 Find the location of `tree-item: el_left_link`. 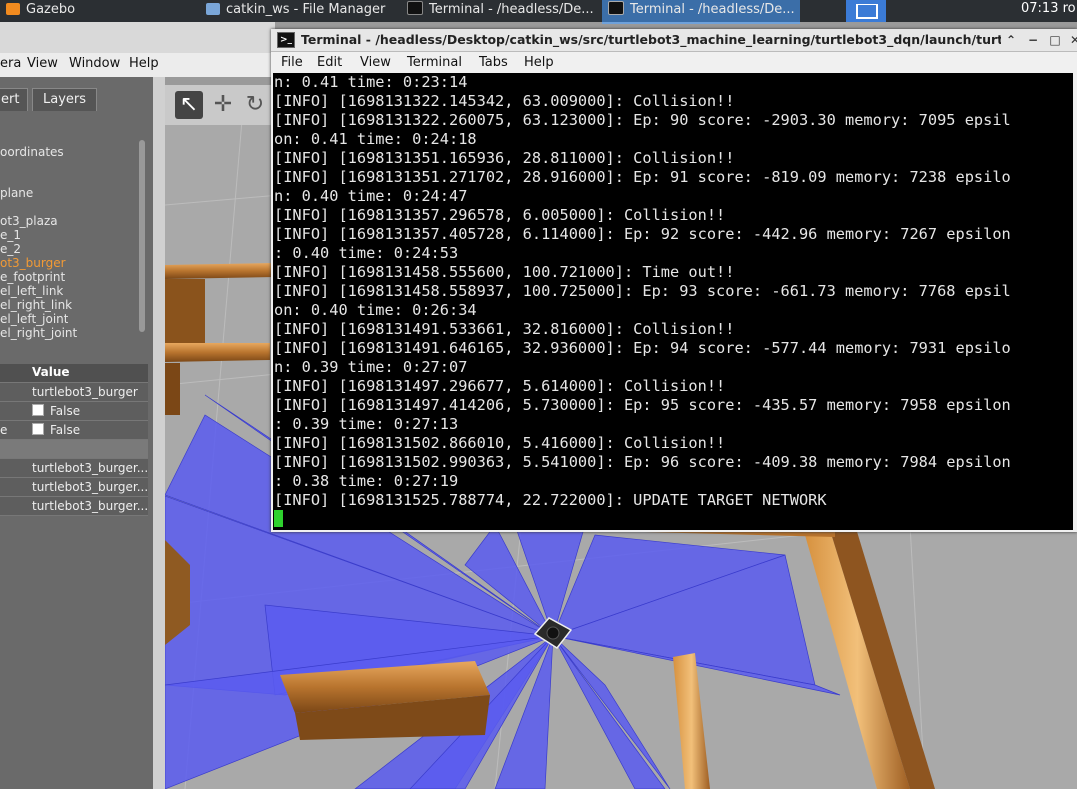

tree-item: el_left_link is located at coordinates (31, 291).